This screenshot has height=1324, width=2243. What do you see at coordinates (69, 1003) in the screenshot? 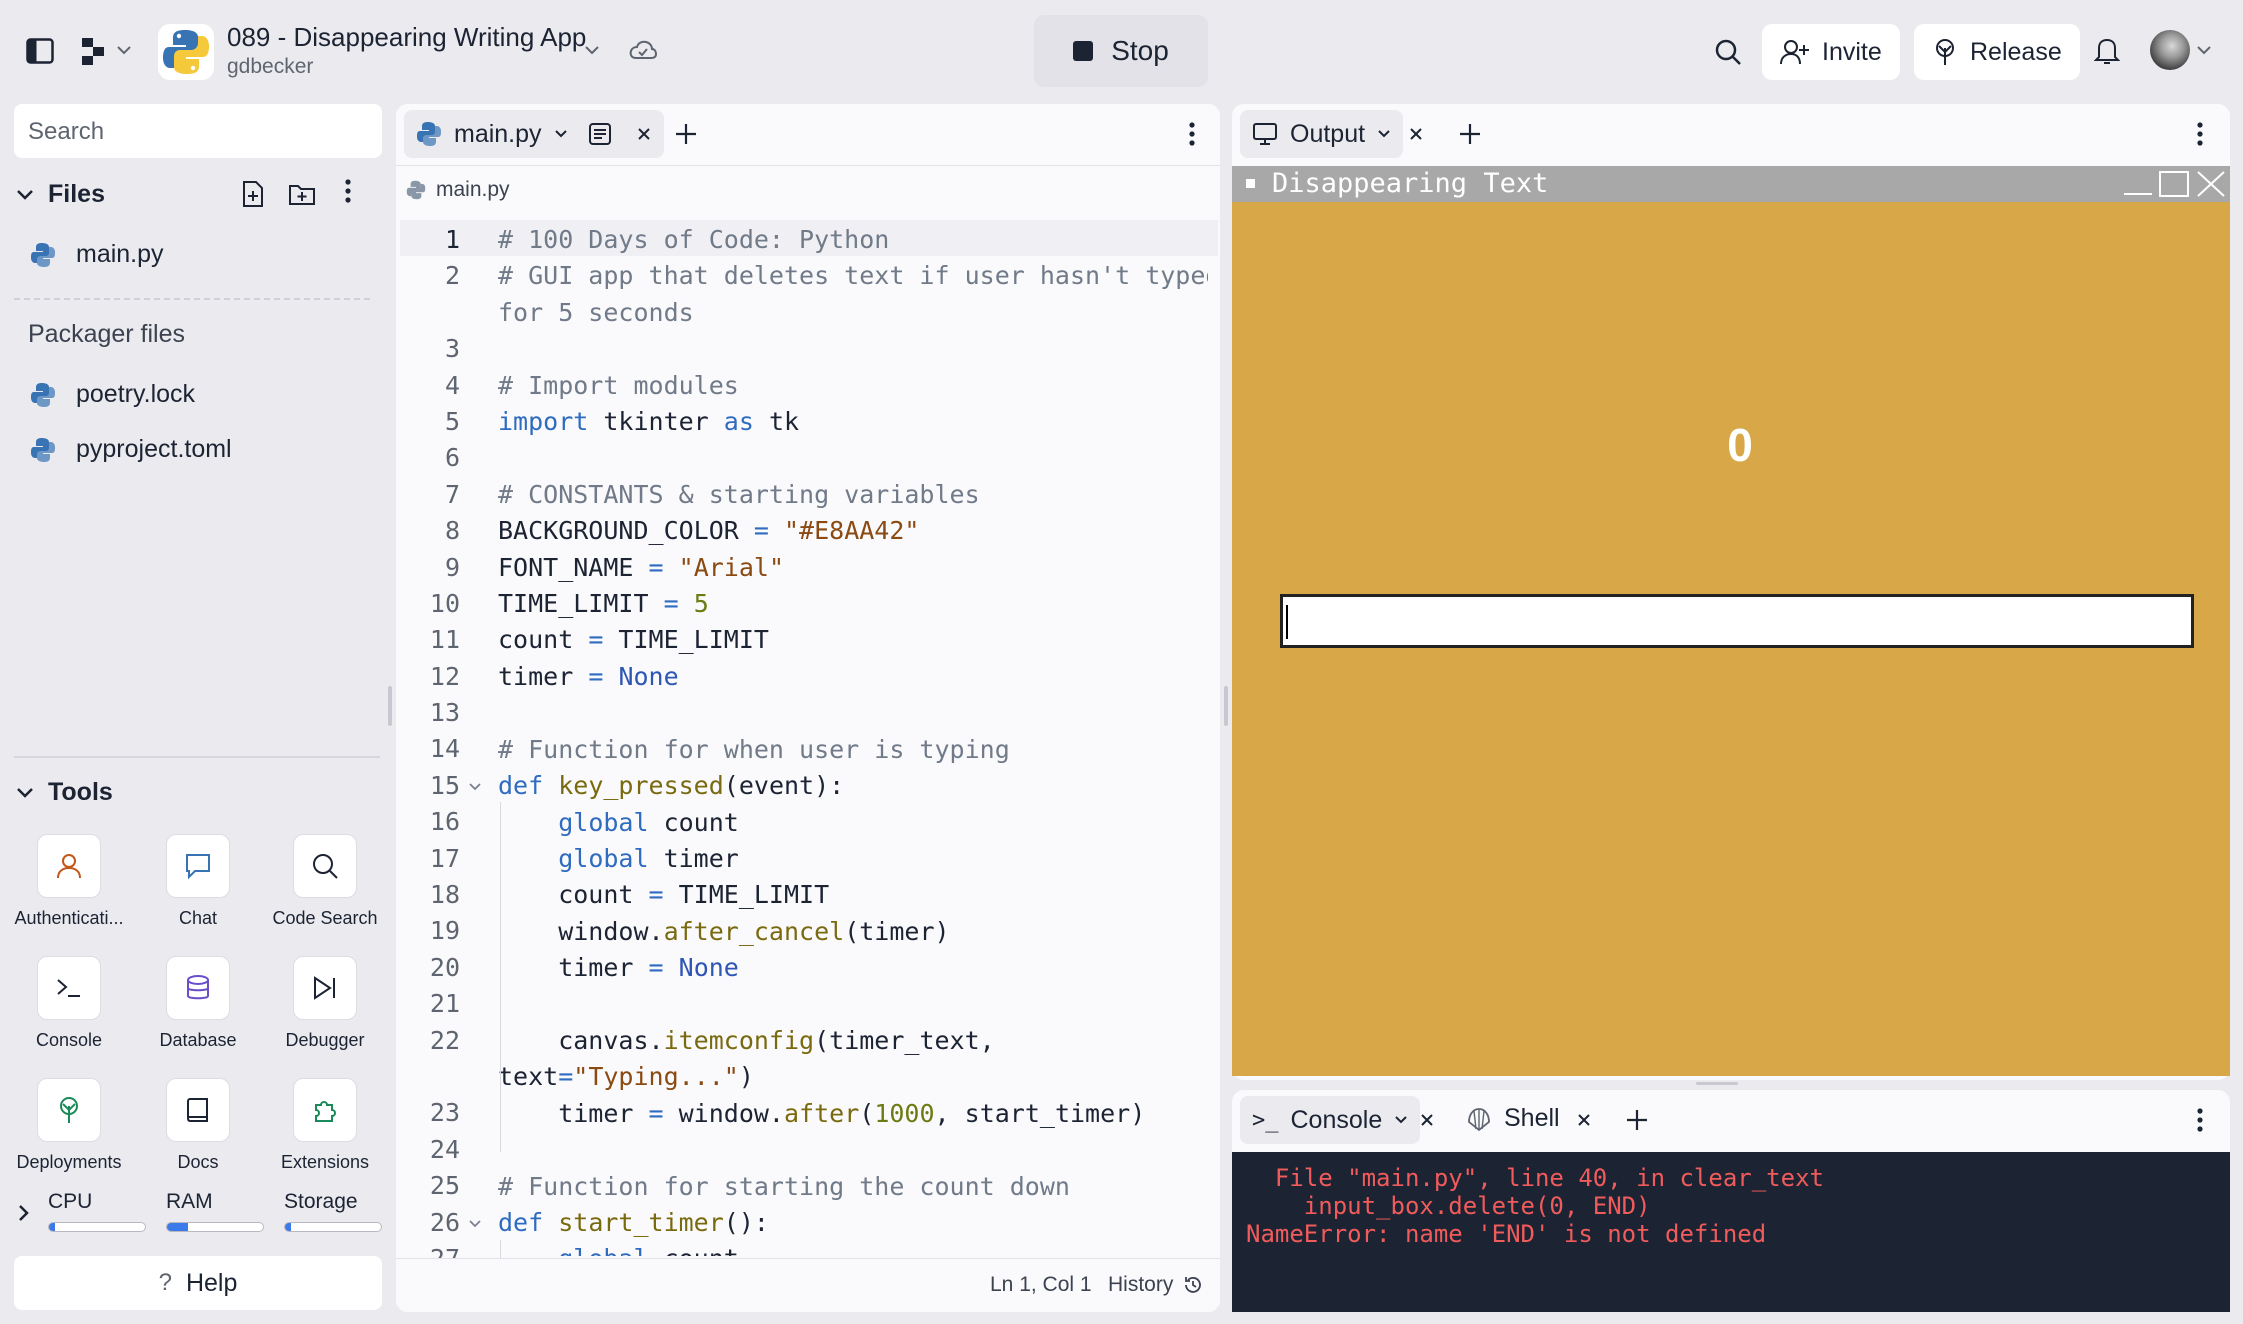
I see `tool-console: Console` at bounding box center [69, 1003].